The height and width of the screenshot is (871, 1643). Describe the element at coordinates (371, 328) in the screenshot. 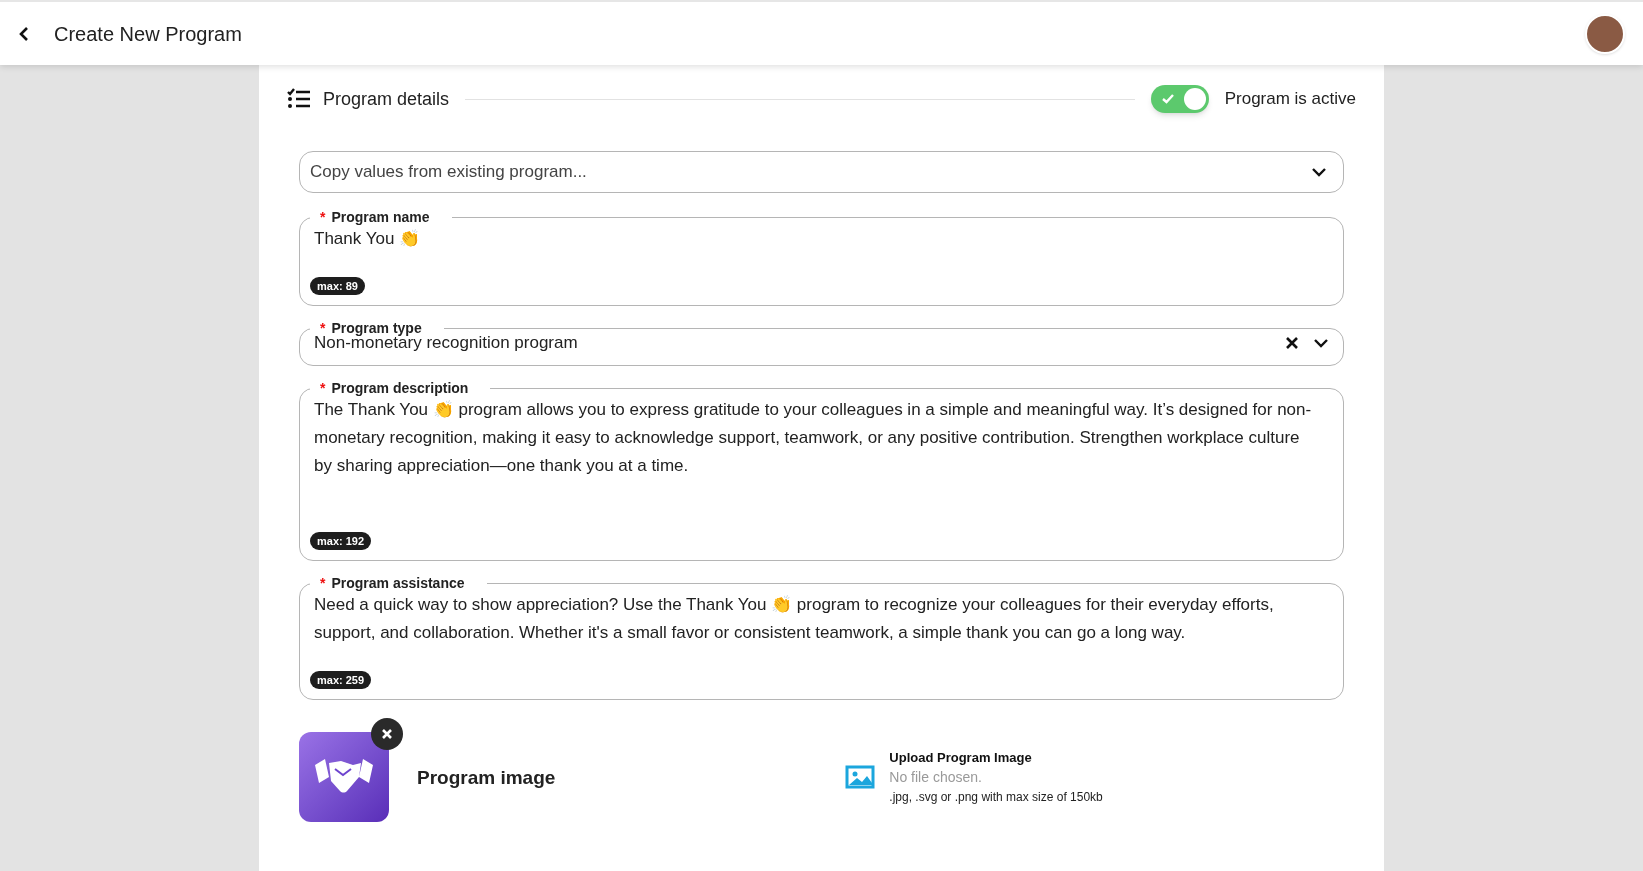

I see `field-label: * Program type` at that location.